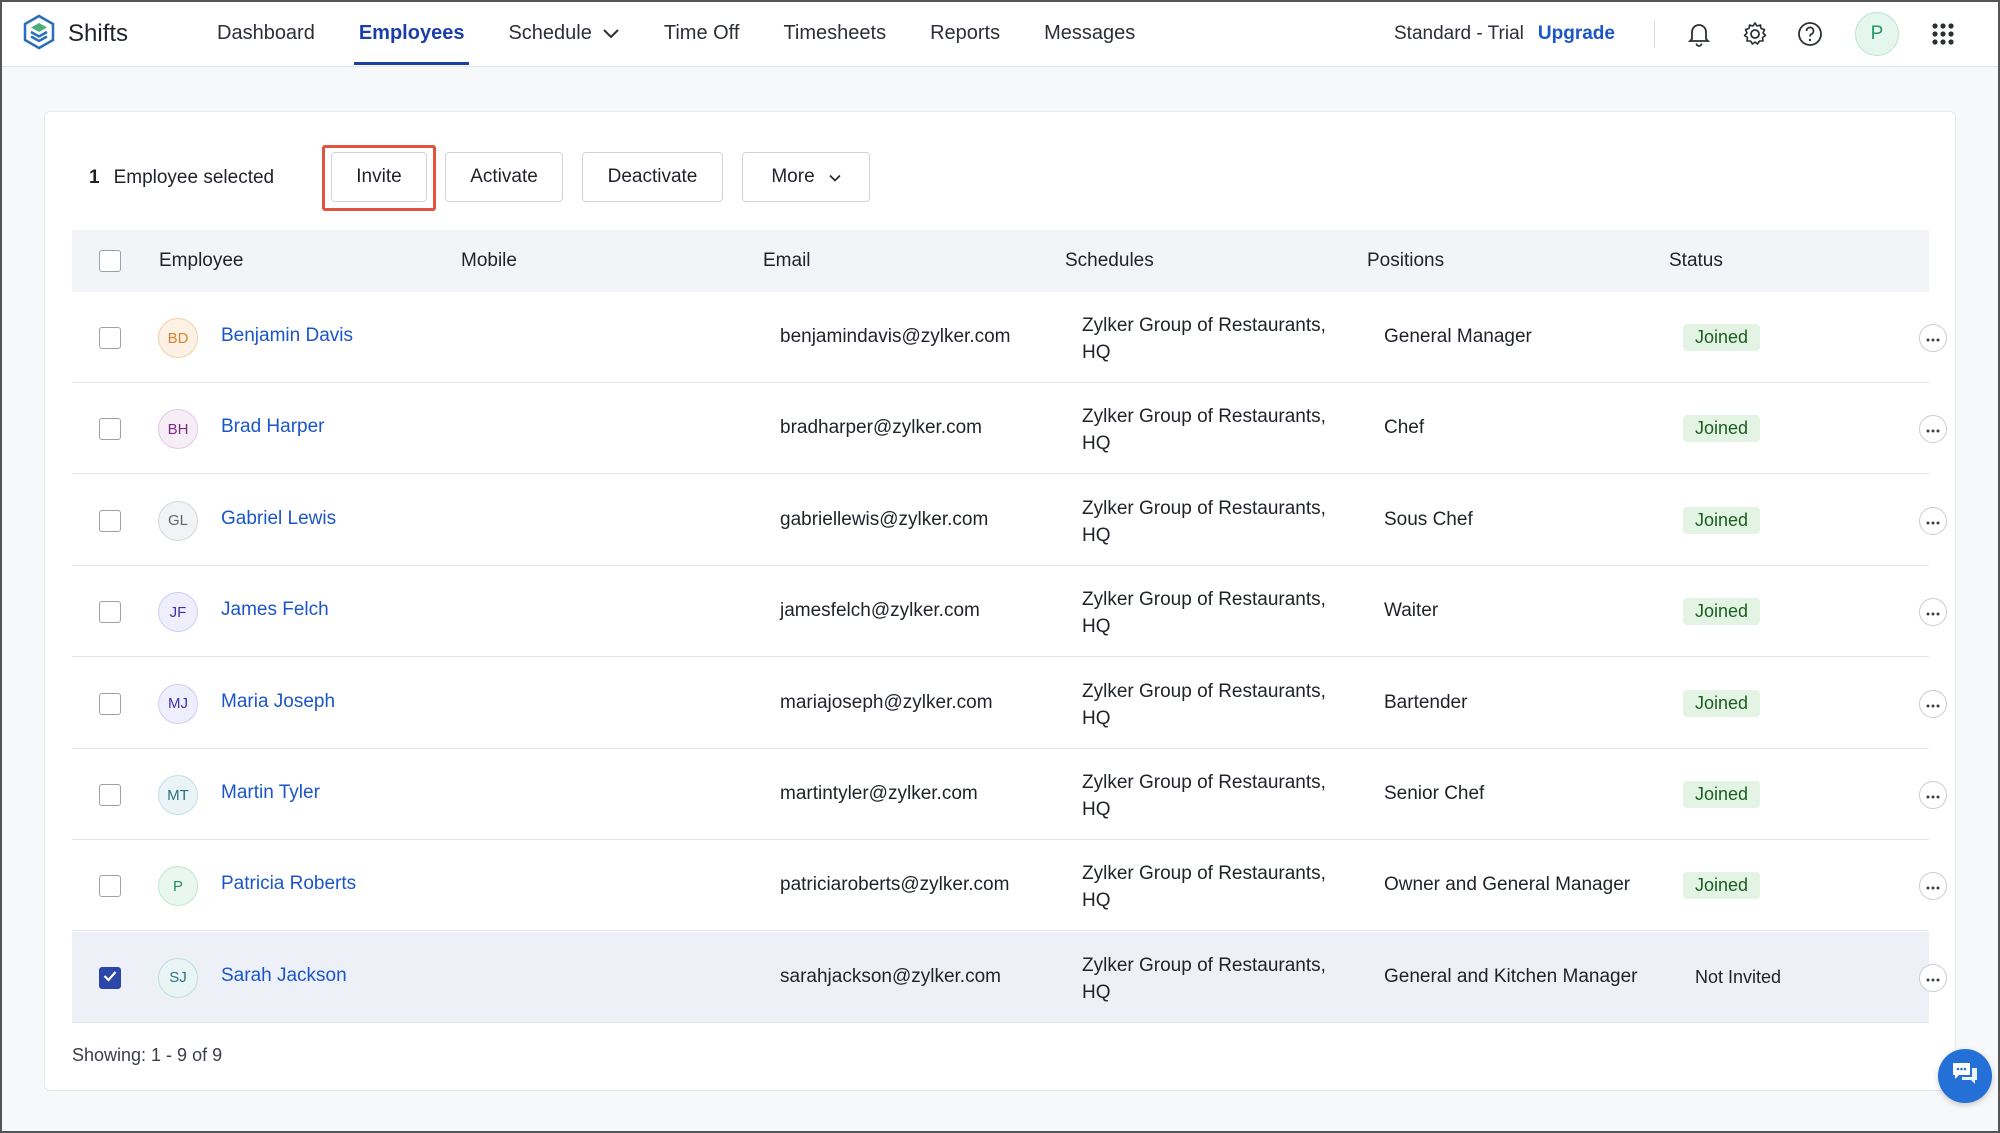  I want to click on employee-name-link: Brad Harper, so click(273, 427).